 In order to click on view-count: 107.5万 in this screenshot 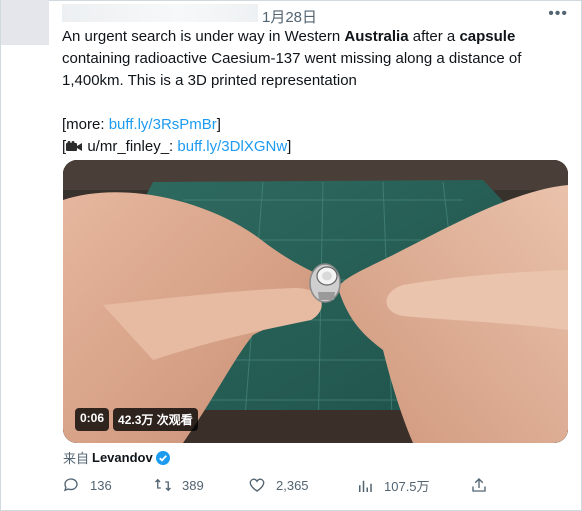, I will do `click(407, 486)`.